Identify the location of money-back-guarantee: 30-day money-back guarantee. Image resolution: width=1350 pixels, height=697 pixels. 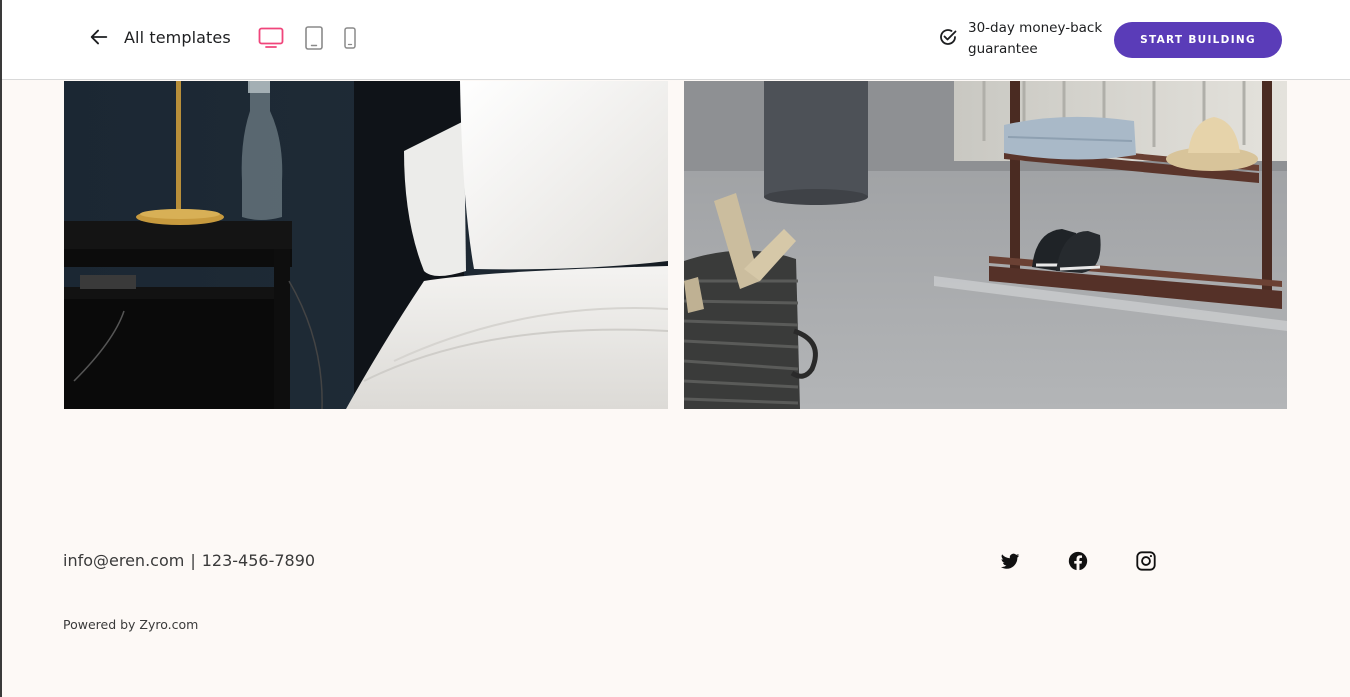
(1023, 39).